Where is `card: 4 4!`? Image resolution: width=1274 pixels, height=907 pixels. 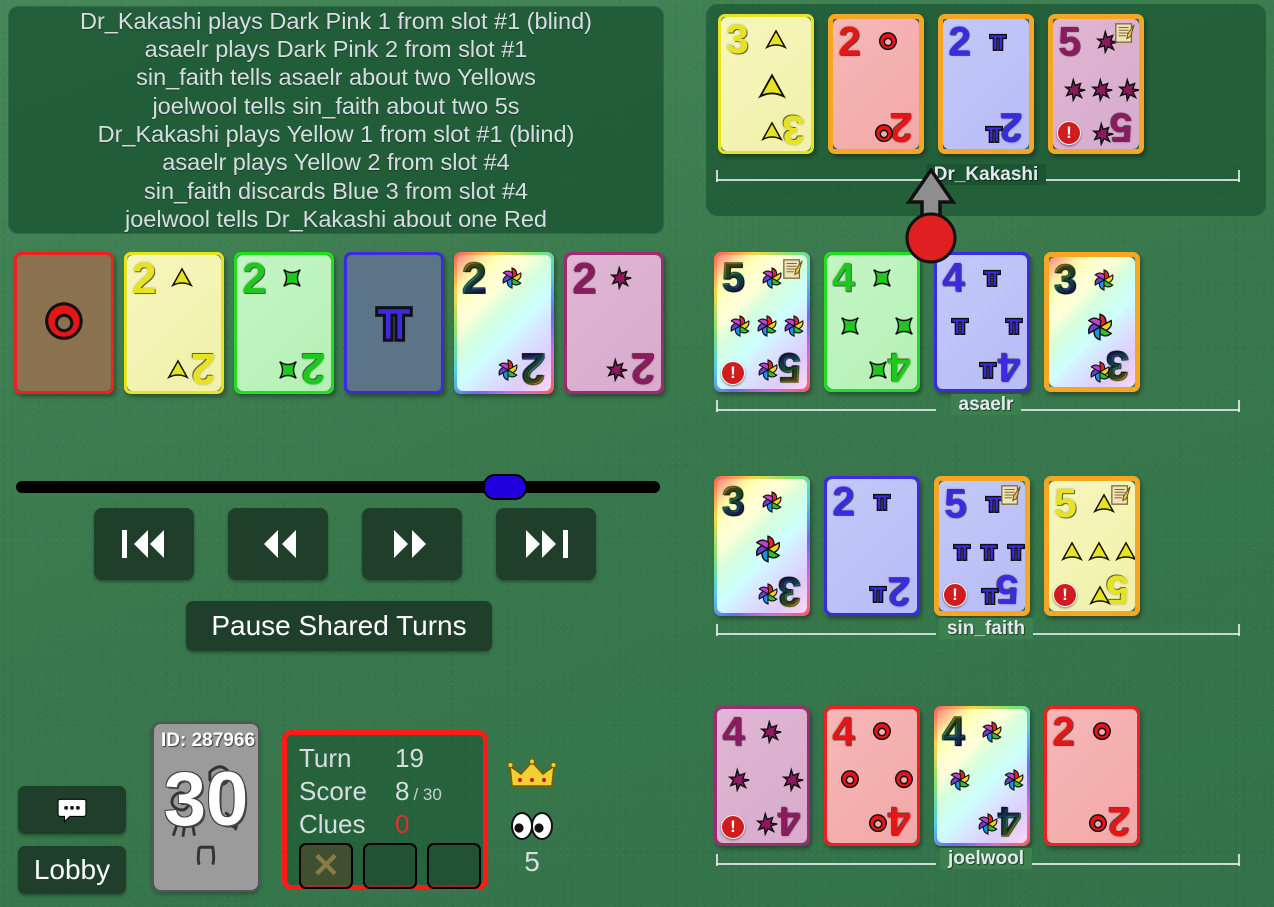
card: 4 4! is located at coordinates (762, 776).